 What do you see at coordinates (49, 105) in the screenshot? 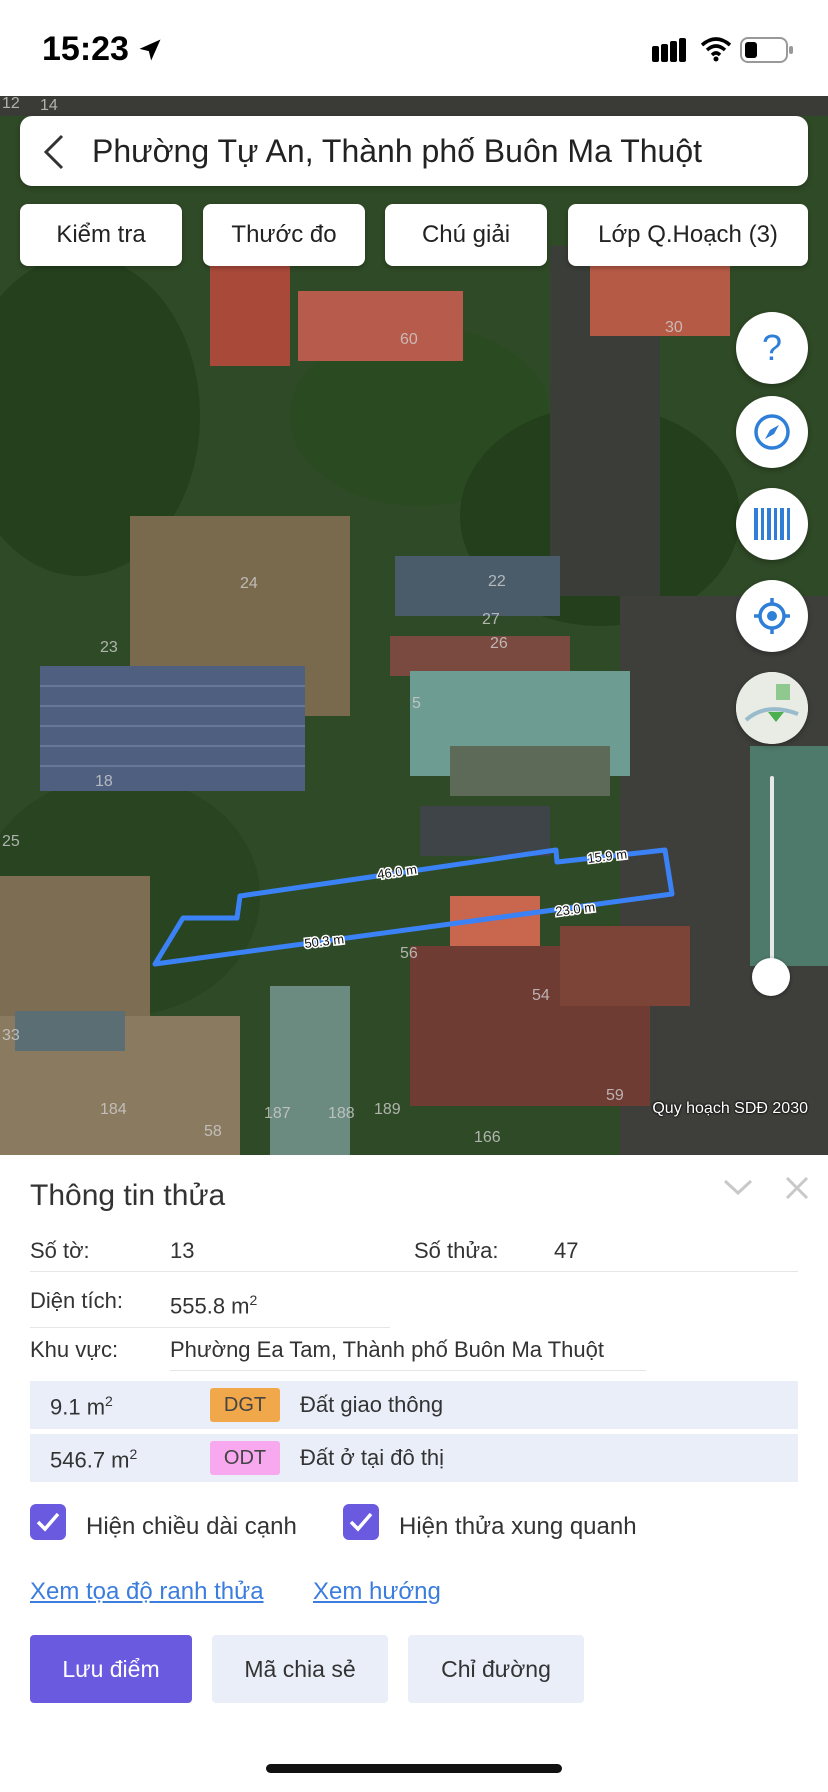
I see `parcel-number: 14` at bounding box center [49, 105].